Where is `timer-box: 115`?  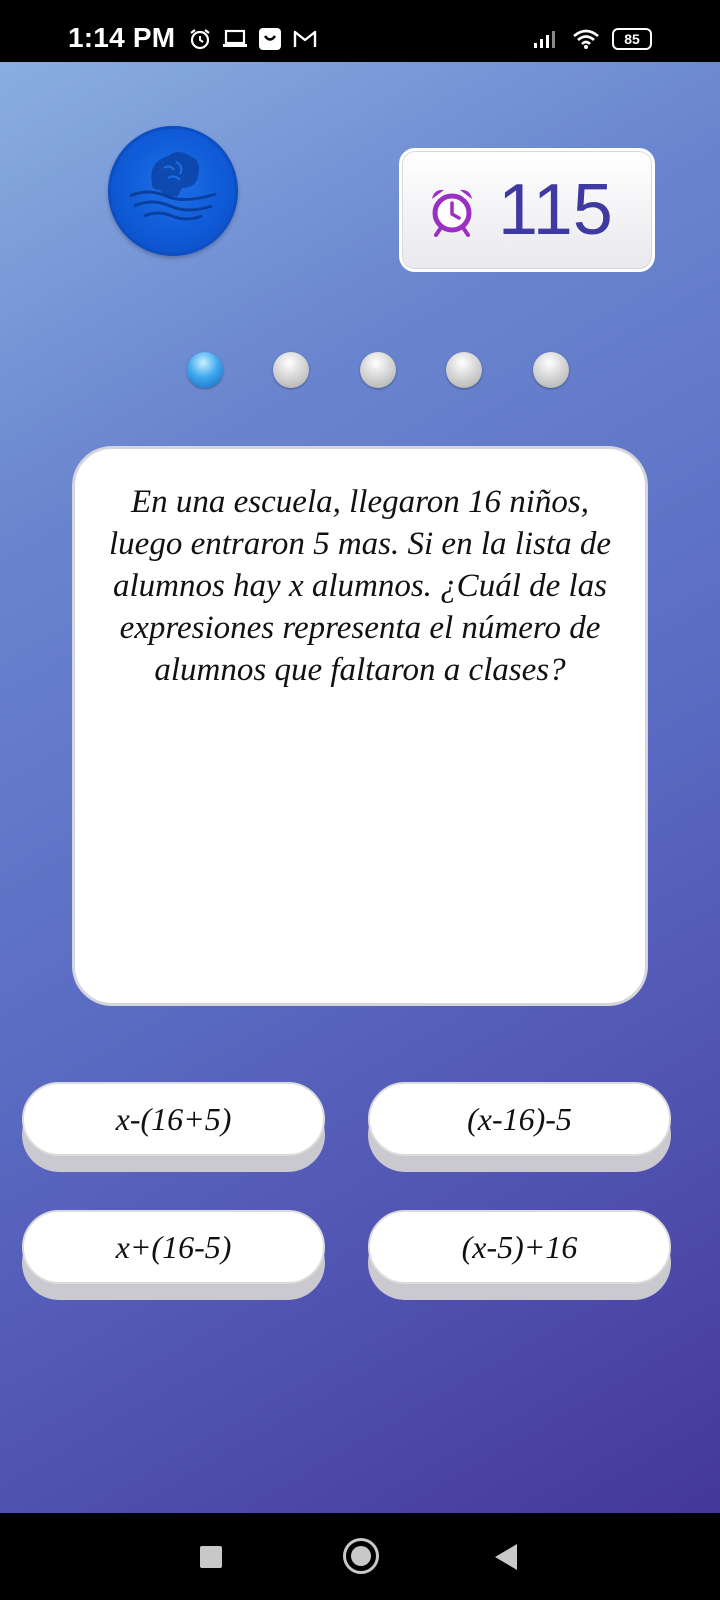 timer-box: 115 is located at coordinates (527, 210).